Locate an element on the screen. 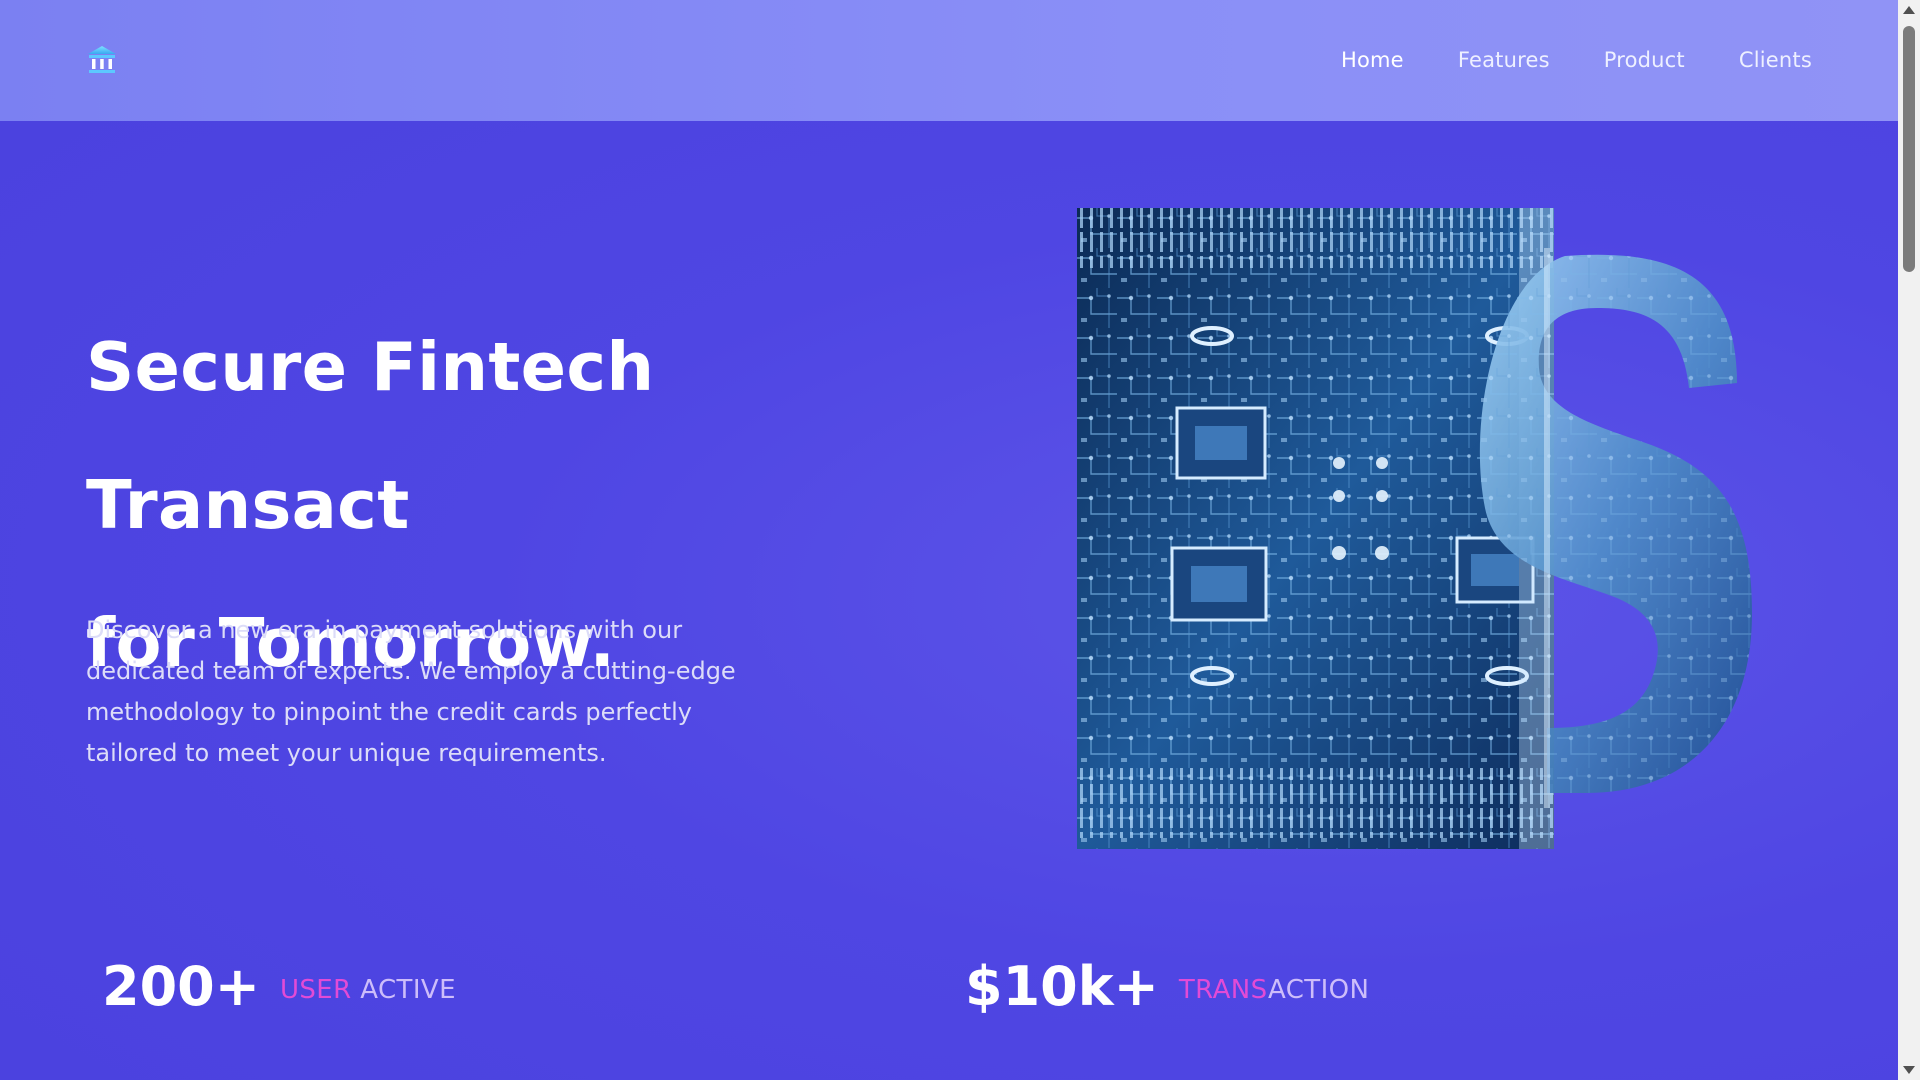 The image size is (1920, 1080). navbar: Home Features Product Clients is located at coordinates (949, 60).